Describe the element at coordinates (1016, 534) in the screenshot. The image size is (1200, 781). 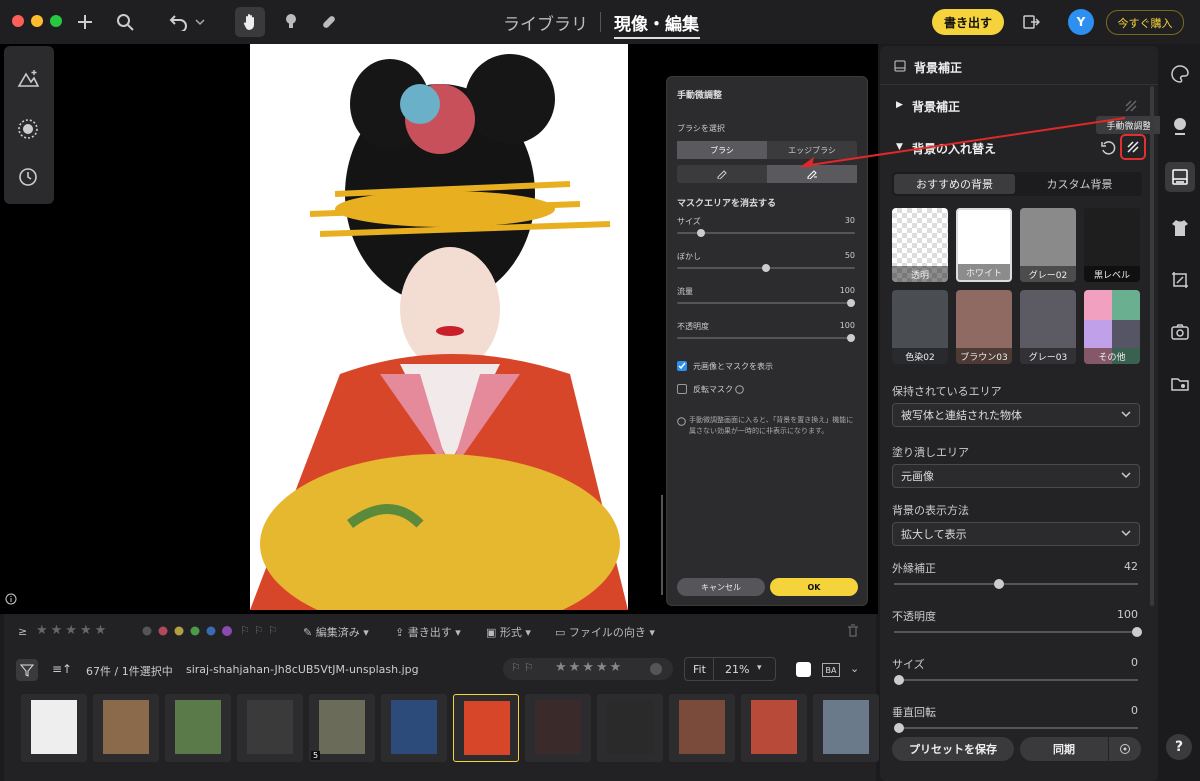
I see `display-method-dropdown: 拡大して表示` at that location.